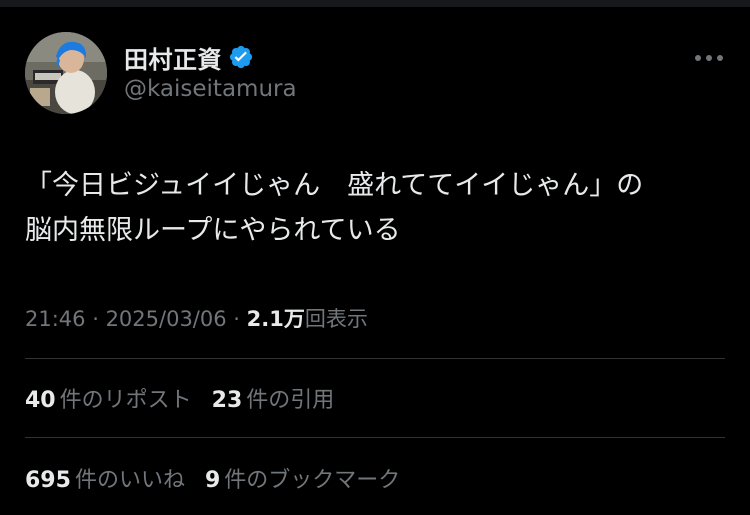  I want to click on quotes-stat: 23 件の引用, so click(273, 398).